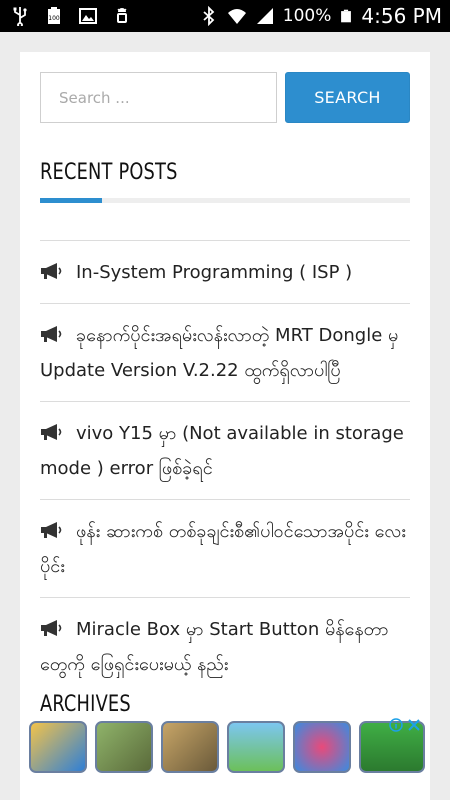  What do you see at coordinates (264, 16) in the screenshot?
I see `signal-icon` at bounding box center [264, 16].